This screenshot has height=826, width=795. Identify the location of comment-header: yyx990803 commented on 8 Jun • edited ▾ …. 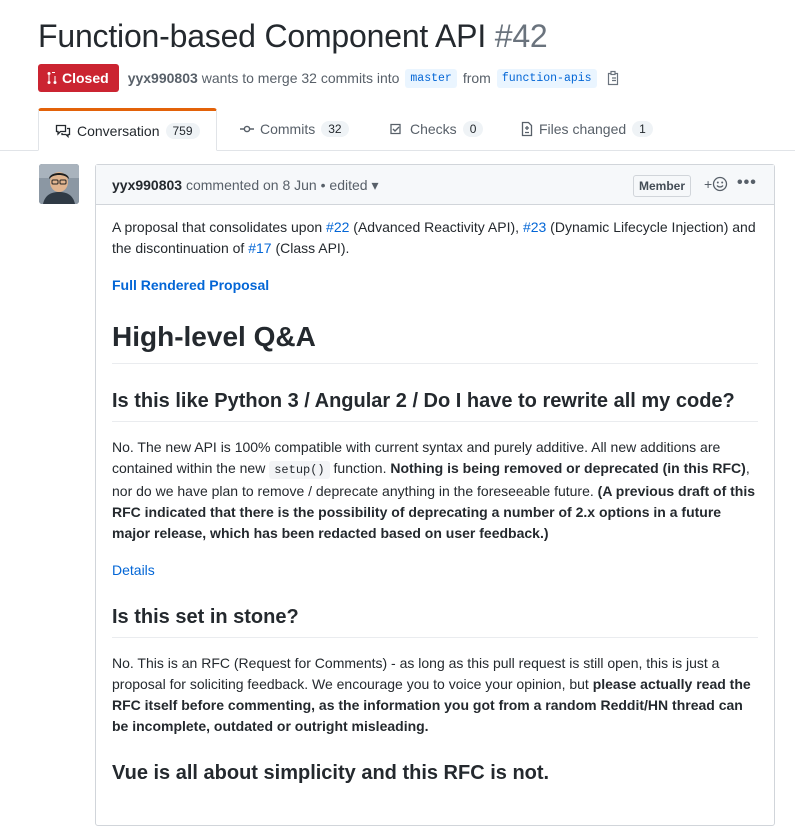
(435, 185).